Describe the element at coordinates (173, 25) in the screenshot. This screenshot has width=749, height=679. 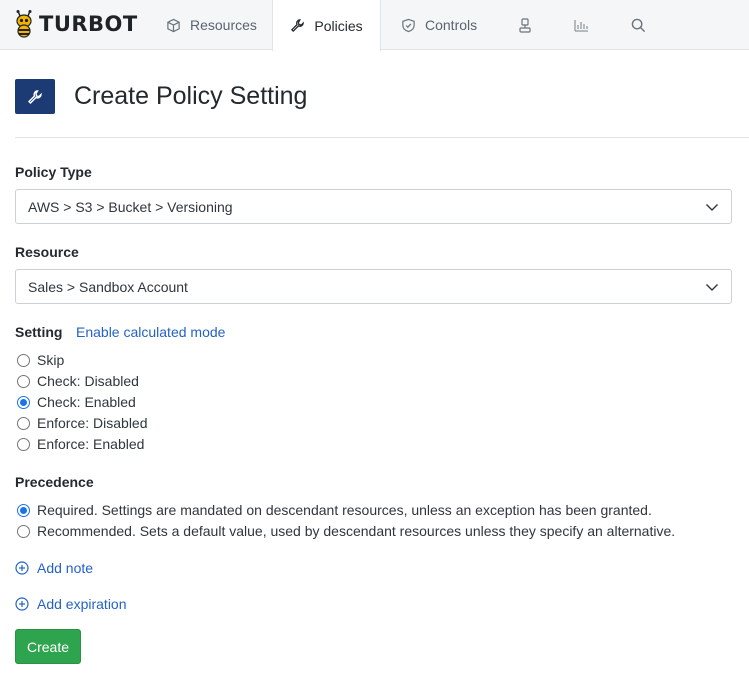
I see `cube-icon` at that location.